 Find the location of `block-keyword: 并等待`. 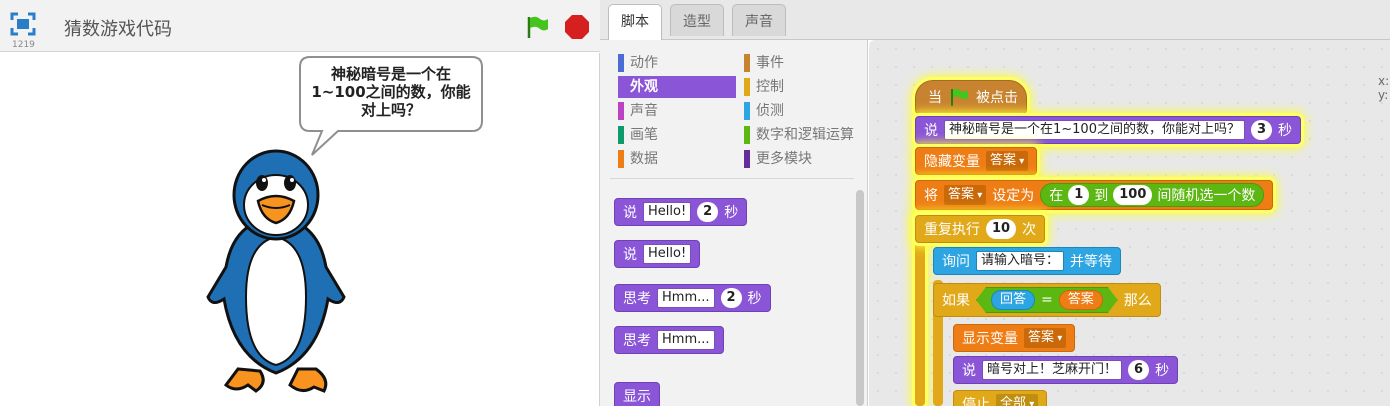

block-keyword: 并等待 is located at coordinates (1091, 262).